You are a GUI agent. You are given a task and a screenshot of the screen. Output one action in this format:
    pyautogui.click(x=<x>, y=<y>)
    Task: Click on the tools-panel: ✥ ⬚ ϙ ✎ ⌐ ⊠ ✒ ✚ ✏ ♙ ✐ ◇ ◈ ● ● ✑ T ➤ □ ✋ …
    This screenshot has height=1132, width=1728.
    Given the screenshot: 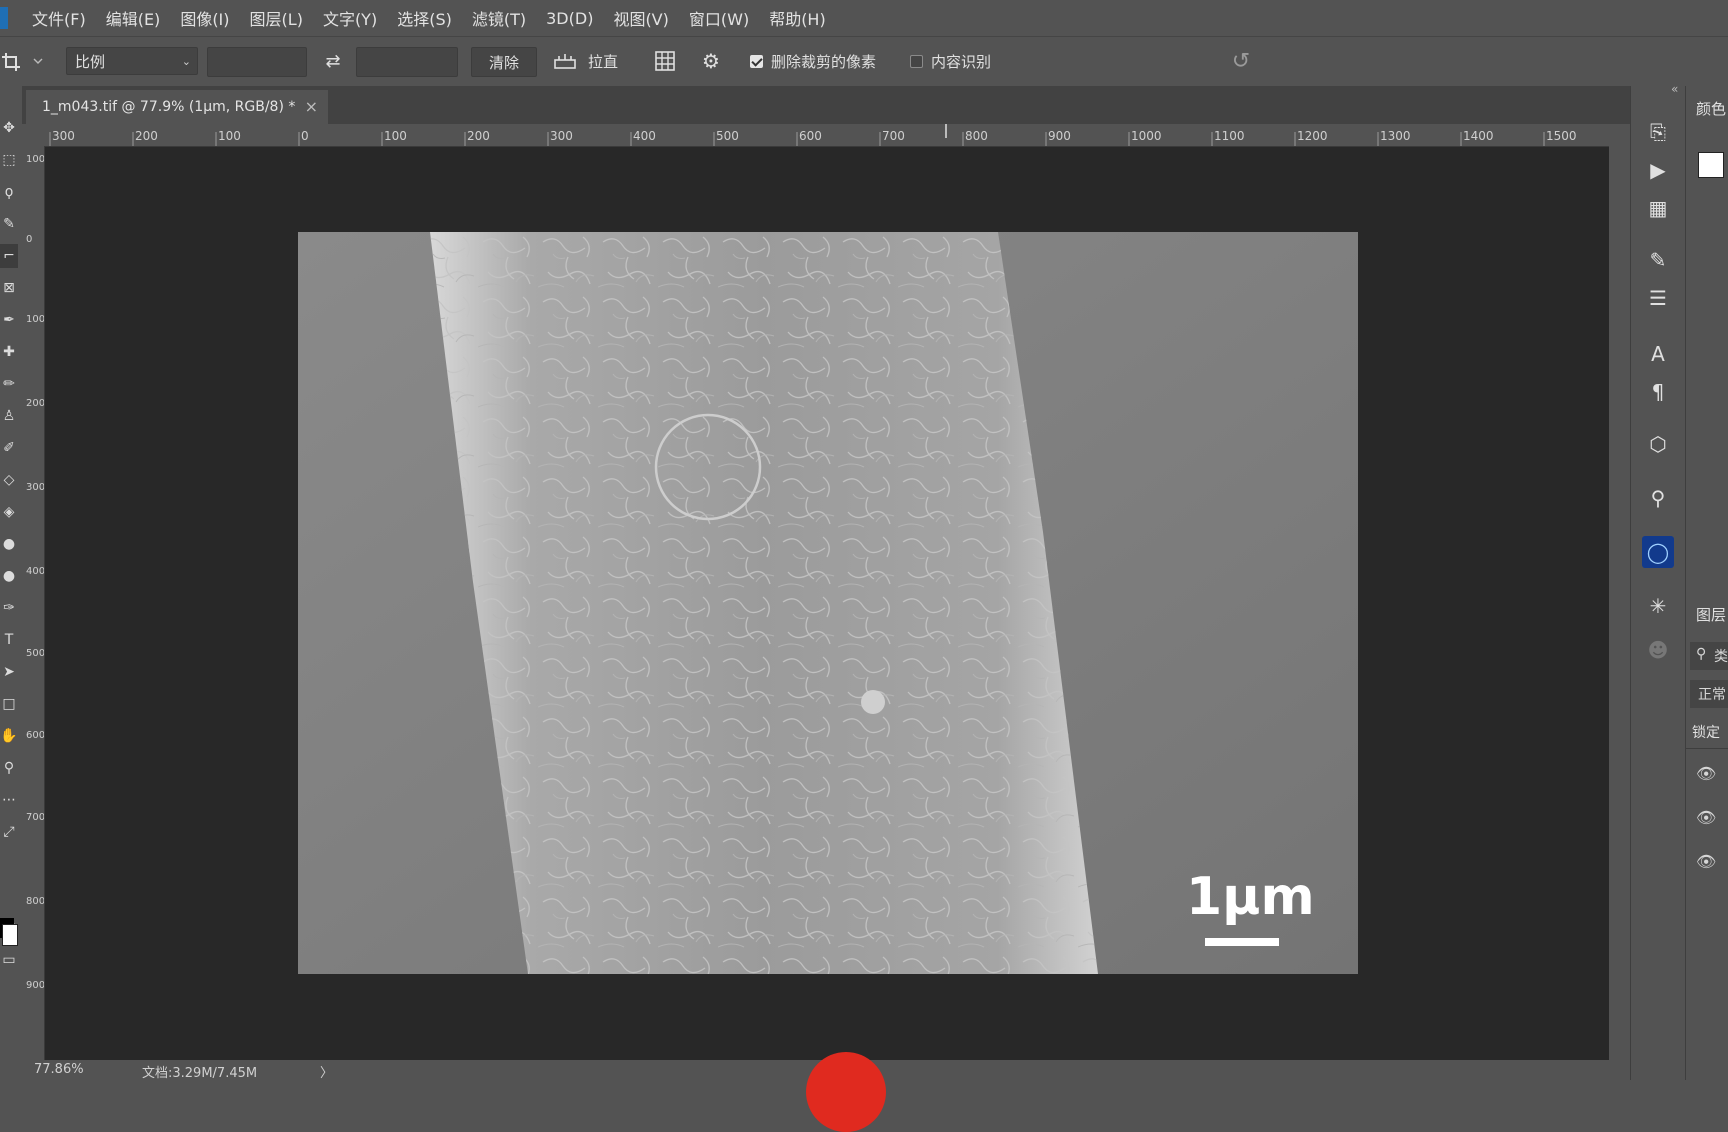 What is the action you would take?
    pyautogui.click(x=11, y=583)
    